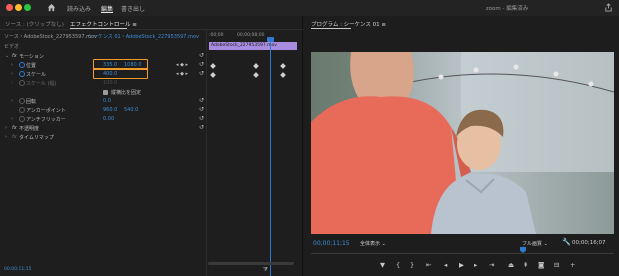 This screenshot has width=619, height=276. Describe the element at coordinates (131, 110) in the screenshot. I see `anchor-y-value: 540.0` at that location.